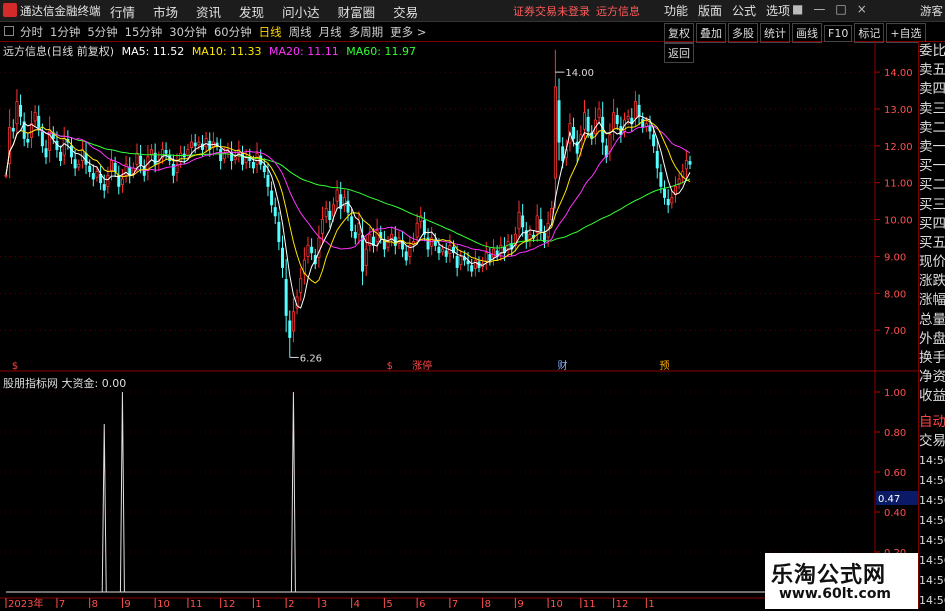 The width and height of the screenshot is (945, 611). Describe the element at coordinates (829, 575) in the screenshot. I see `watermark-title: 乐淘公式网` at that location.